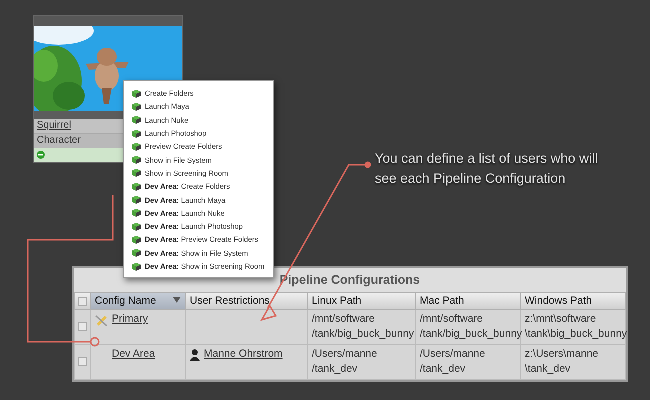 The image size is (650, 400). I want to click on status-icon, so click(41, 155).